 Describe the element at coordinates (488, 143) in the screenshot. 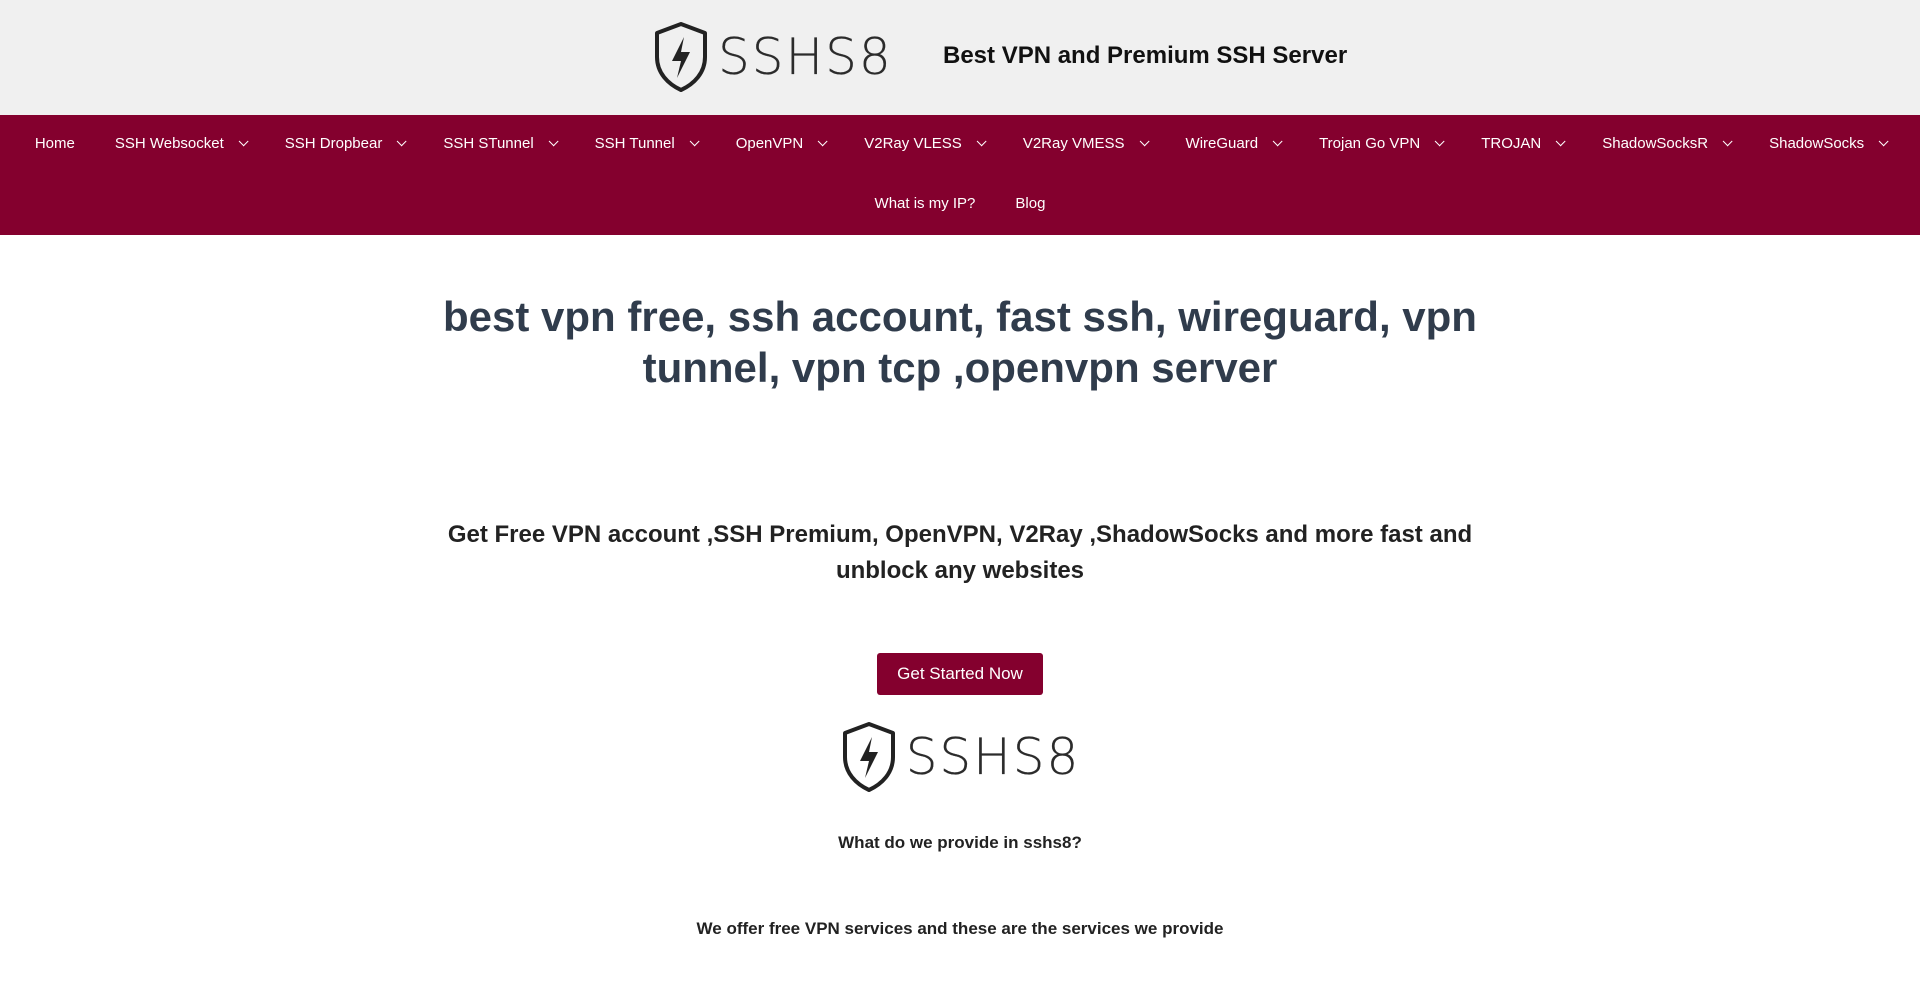

I see `nav-item-label: SSH STunnel` at that location.